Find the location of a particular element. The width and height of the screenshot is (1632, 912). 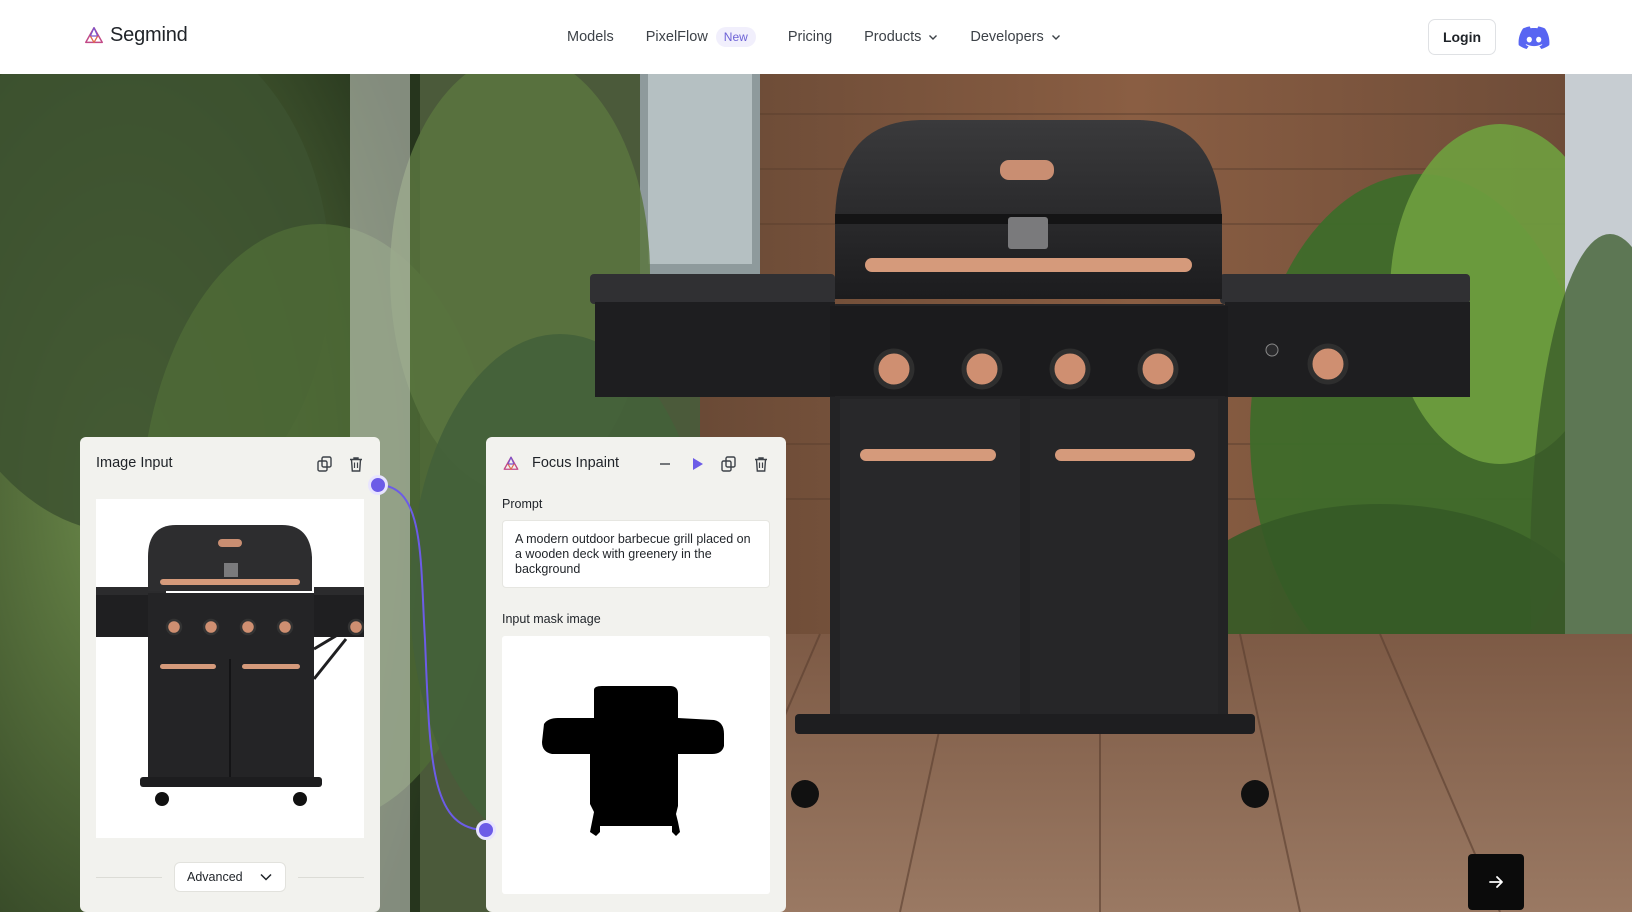

input-port is located at coordinates (486, 830).